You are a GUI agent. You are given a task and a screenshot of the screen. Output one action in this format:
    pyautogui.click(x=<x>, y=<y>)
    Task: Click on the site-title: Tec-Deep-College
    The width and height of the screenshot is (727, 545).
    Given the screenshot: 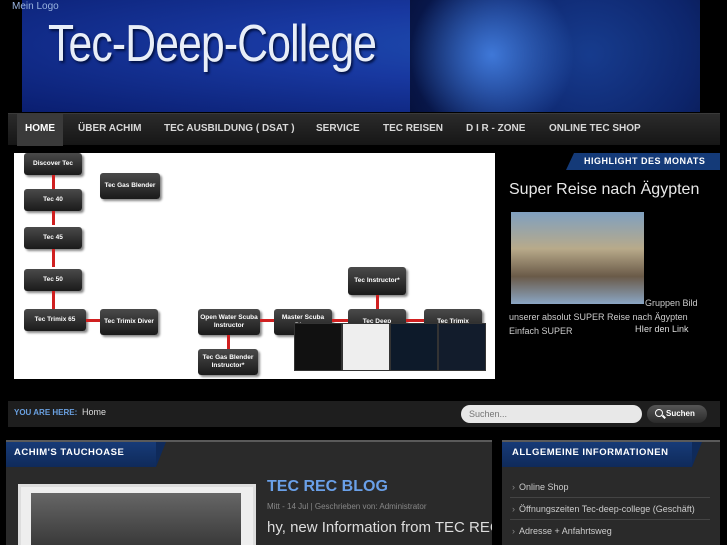 What is the action you would take?
    pyautogui.click(x=212, y=44)
    